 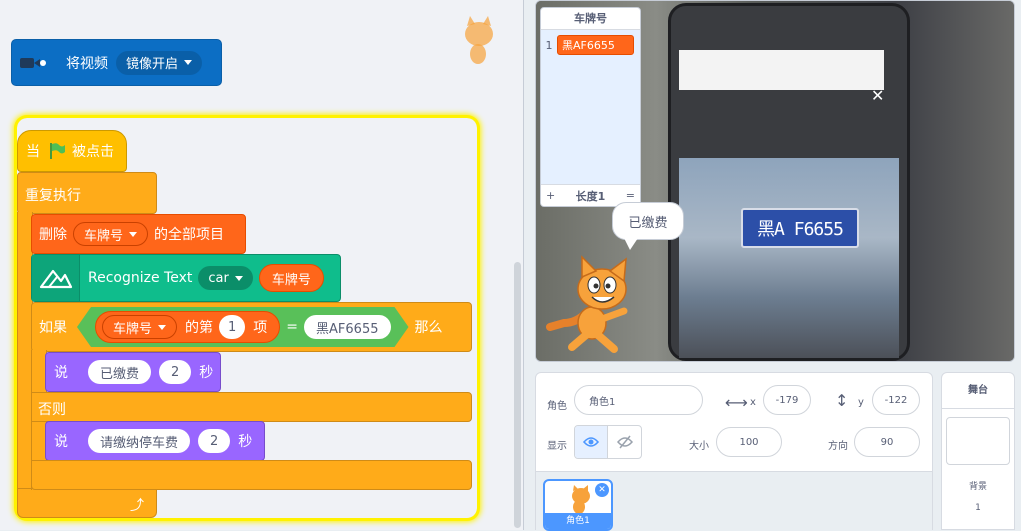 What do you see at coordinates (602, 490) in the screenshot?
I see `sprite-delete-icon: ✕` at bounding box center [602, 490].